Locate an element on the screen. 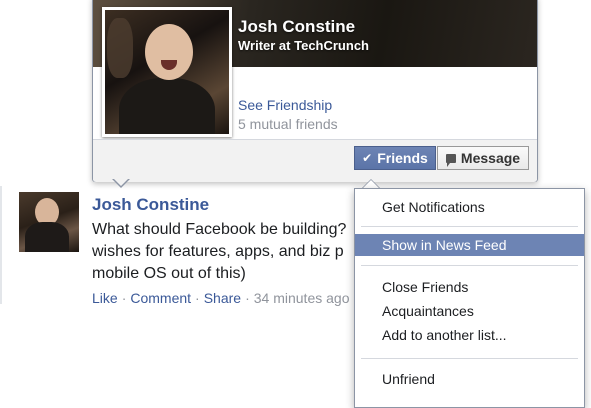  like-link: Like is located at coordinates (105, 298).